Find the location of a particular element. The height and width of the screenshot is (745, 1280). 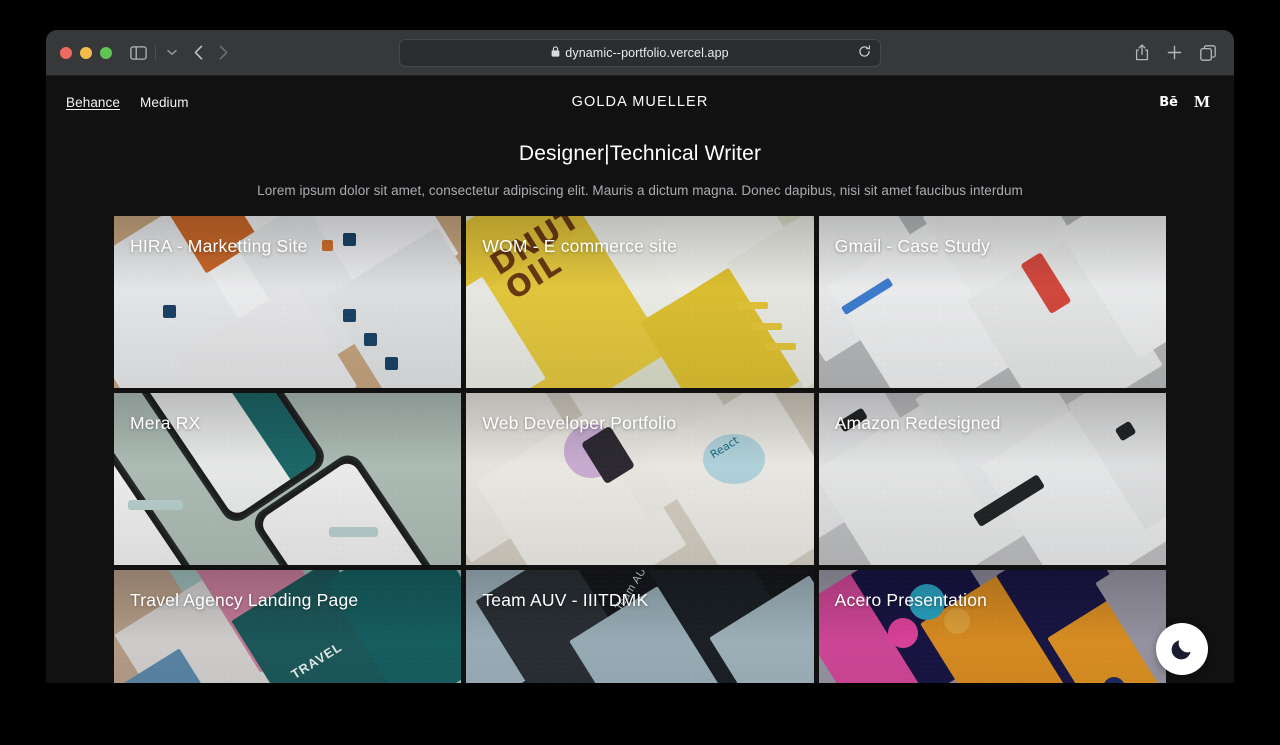

toolbar-right-actions is located at coordinates (1177, 52).